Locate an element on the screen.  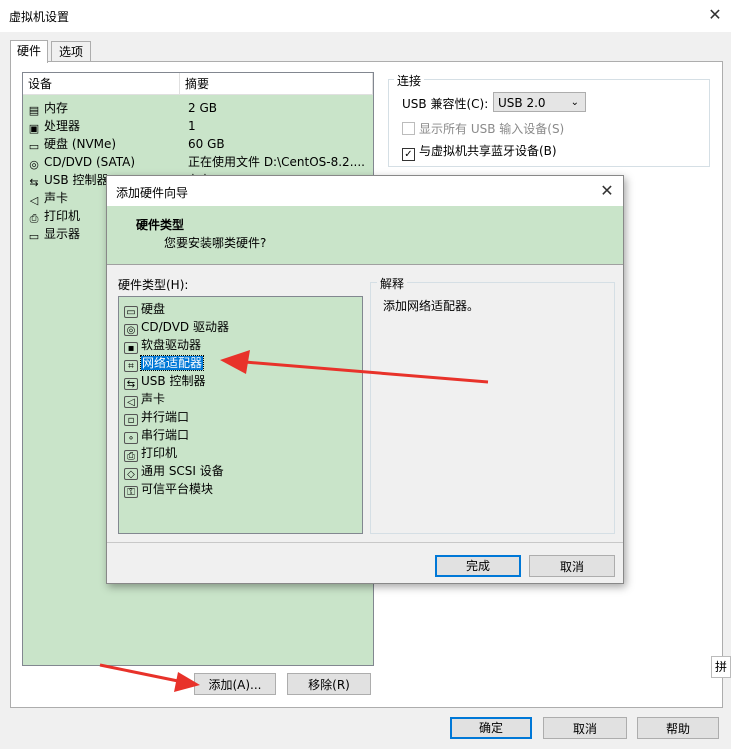
arrow-to-add-button is located at coordinates (149, 677).